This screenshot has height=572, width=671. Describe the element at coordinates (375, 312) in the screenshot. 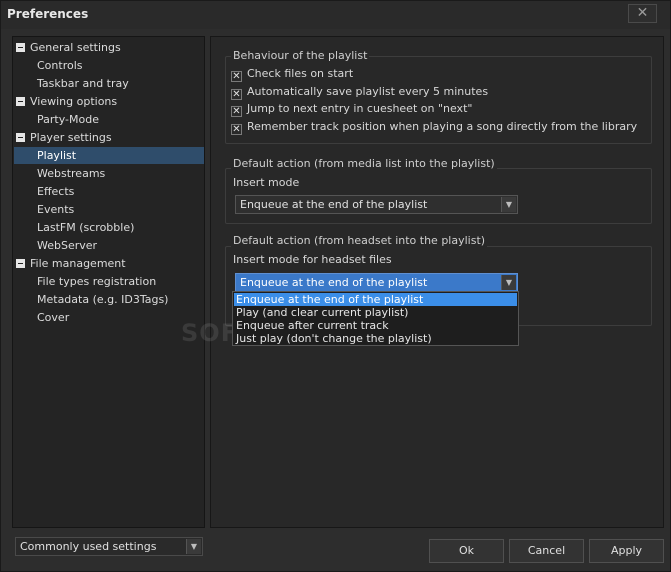

I see `dropdown-option: Play (and clear current playlist)` at that location.